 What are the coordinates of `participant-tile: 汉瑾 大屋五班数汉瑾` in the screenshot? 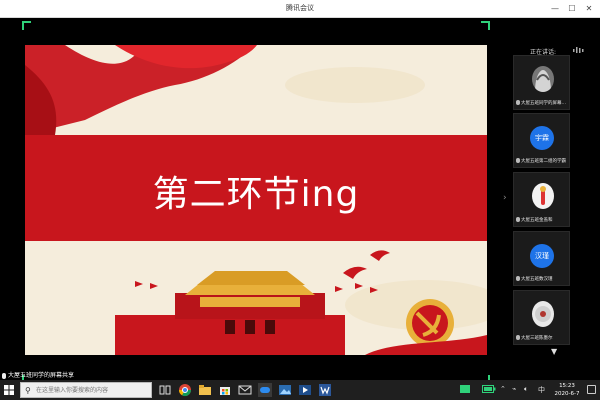 It's located at (541, 258).